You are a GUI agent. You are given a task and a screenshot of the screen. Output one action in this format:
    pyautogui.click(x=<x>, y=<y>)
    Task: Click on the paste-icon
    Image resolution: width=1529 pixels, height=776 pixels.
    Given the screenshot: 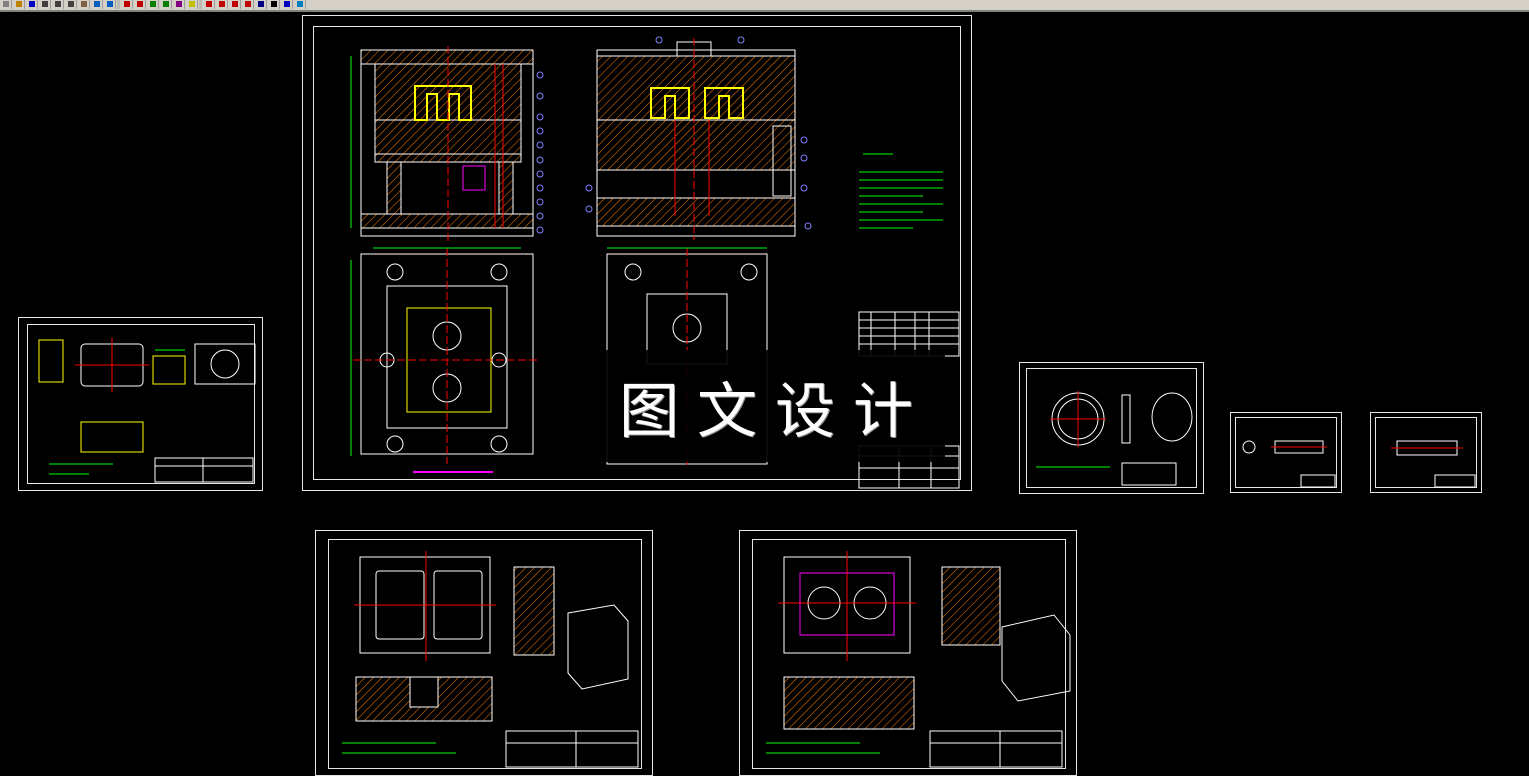 What is the action you would take?
    pyautogui.click(x=84, y=4)
    